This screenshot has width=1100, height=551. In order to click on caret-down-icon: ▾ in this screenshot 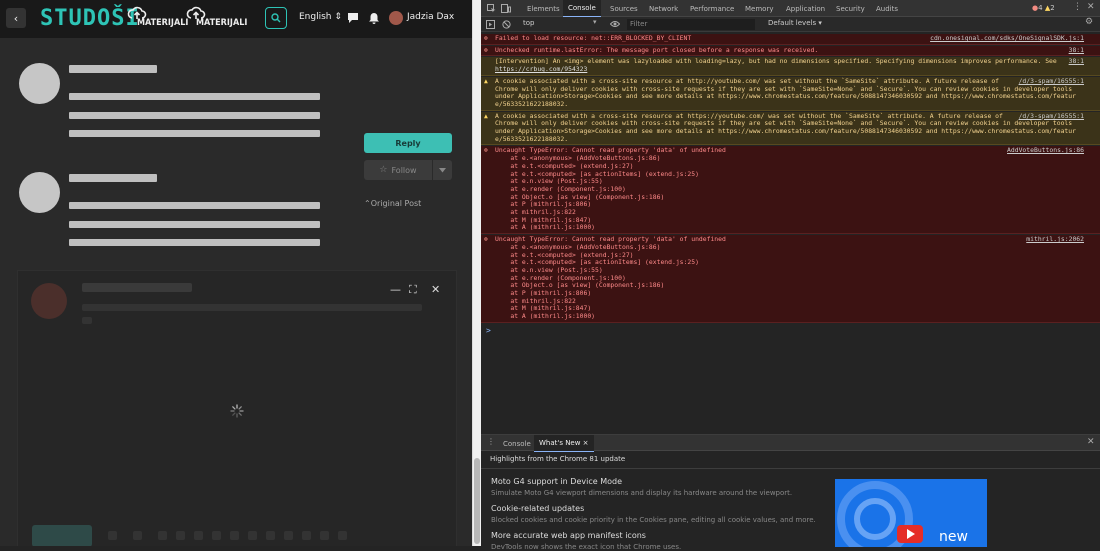, I will do `click(595, 22)`.